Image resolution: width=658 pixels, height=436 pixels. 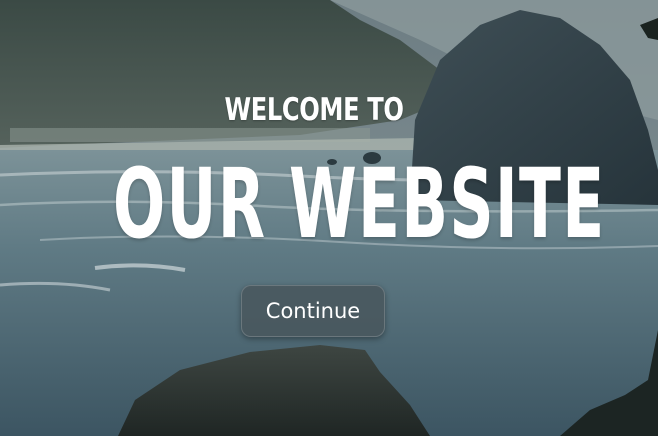 I want to click on continue-button: Continue, so click(x=313, y=311).